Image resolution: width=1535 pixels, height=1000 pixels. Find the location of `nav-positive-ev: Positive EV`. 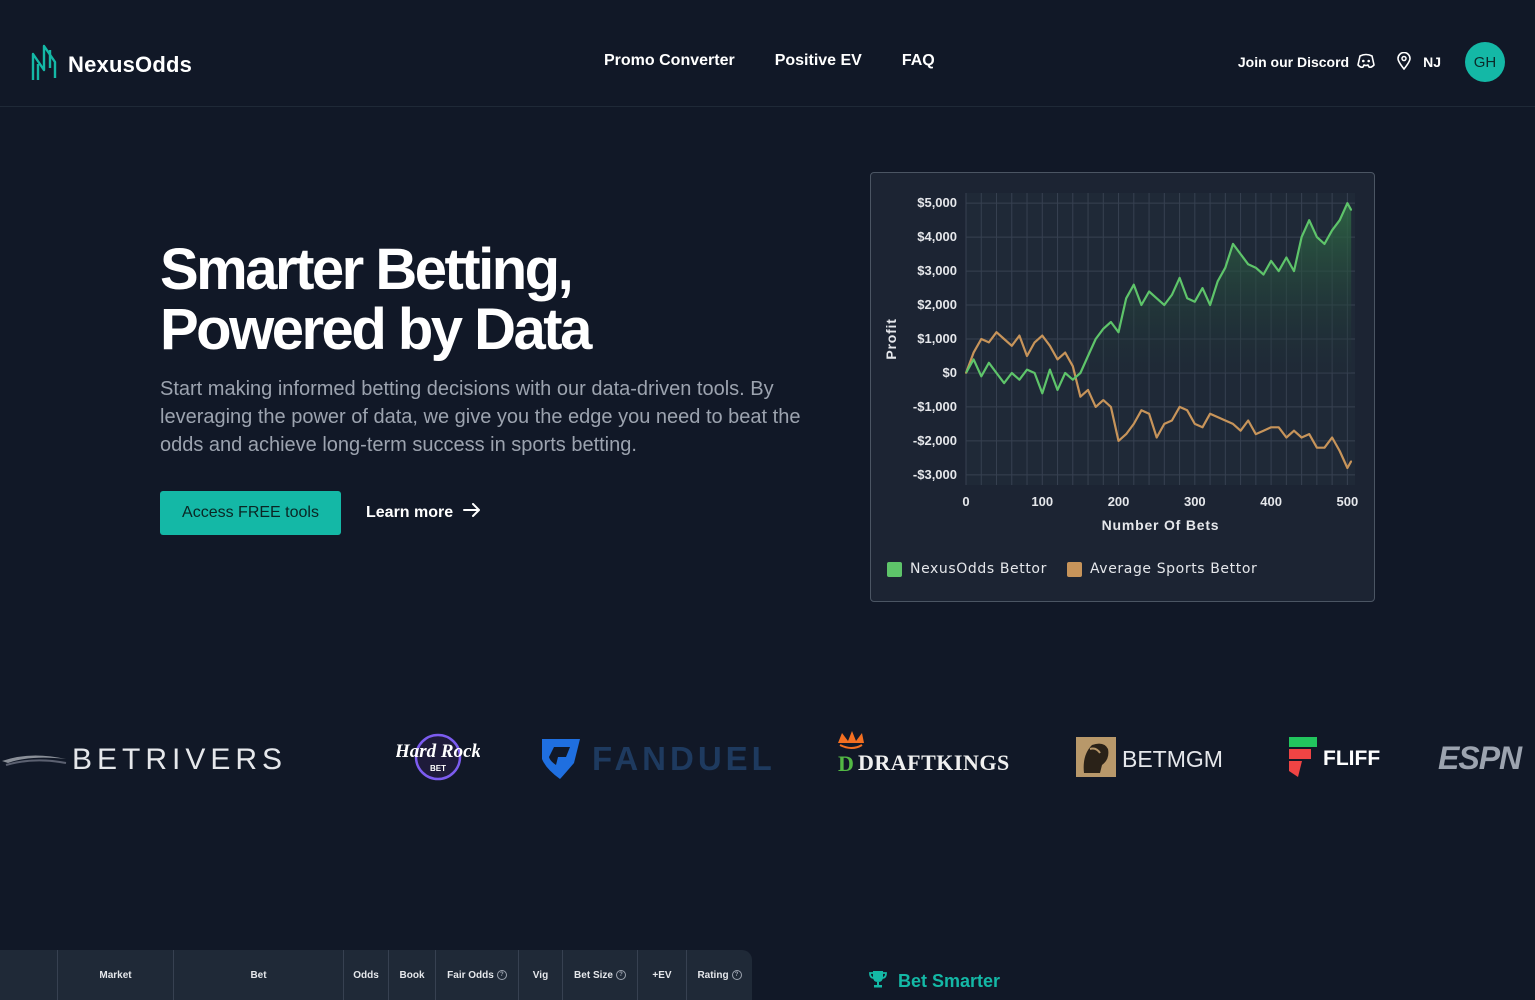

nav-positive-ev: Positive EV is located at coordinates (818, 61).